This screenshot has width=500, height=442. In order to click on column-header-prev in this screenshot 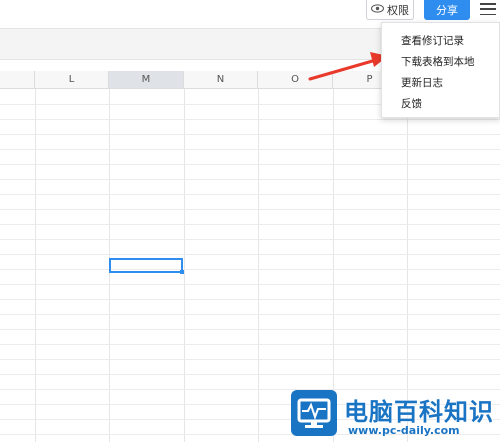, I will do `click(17, 80)`.